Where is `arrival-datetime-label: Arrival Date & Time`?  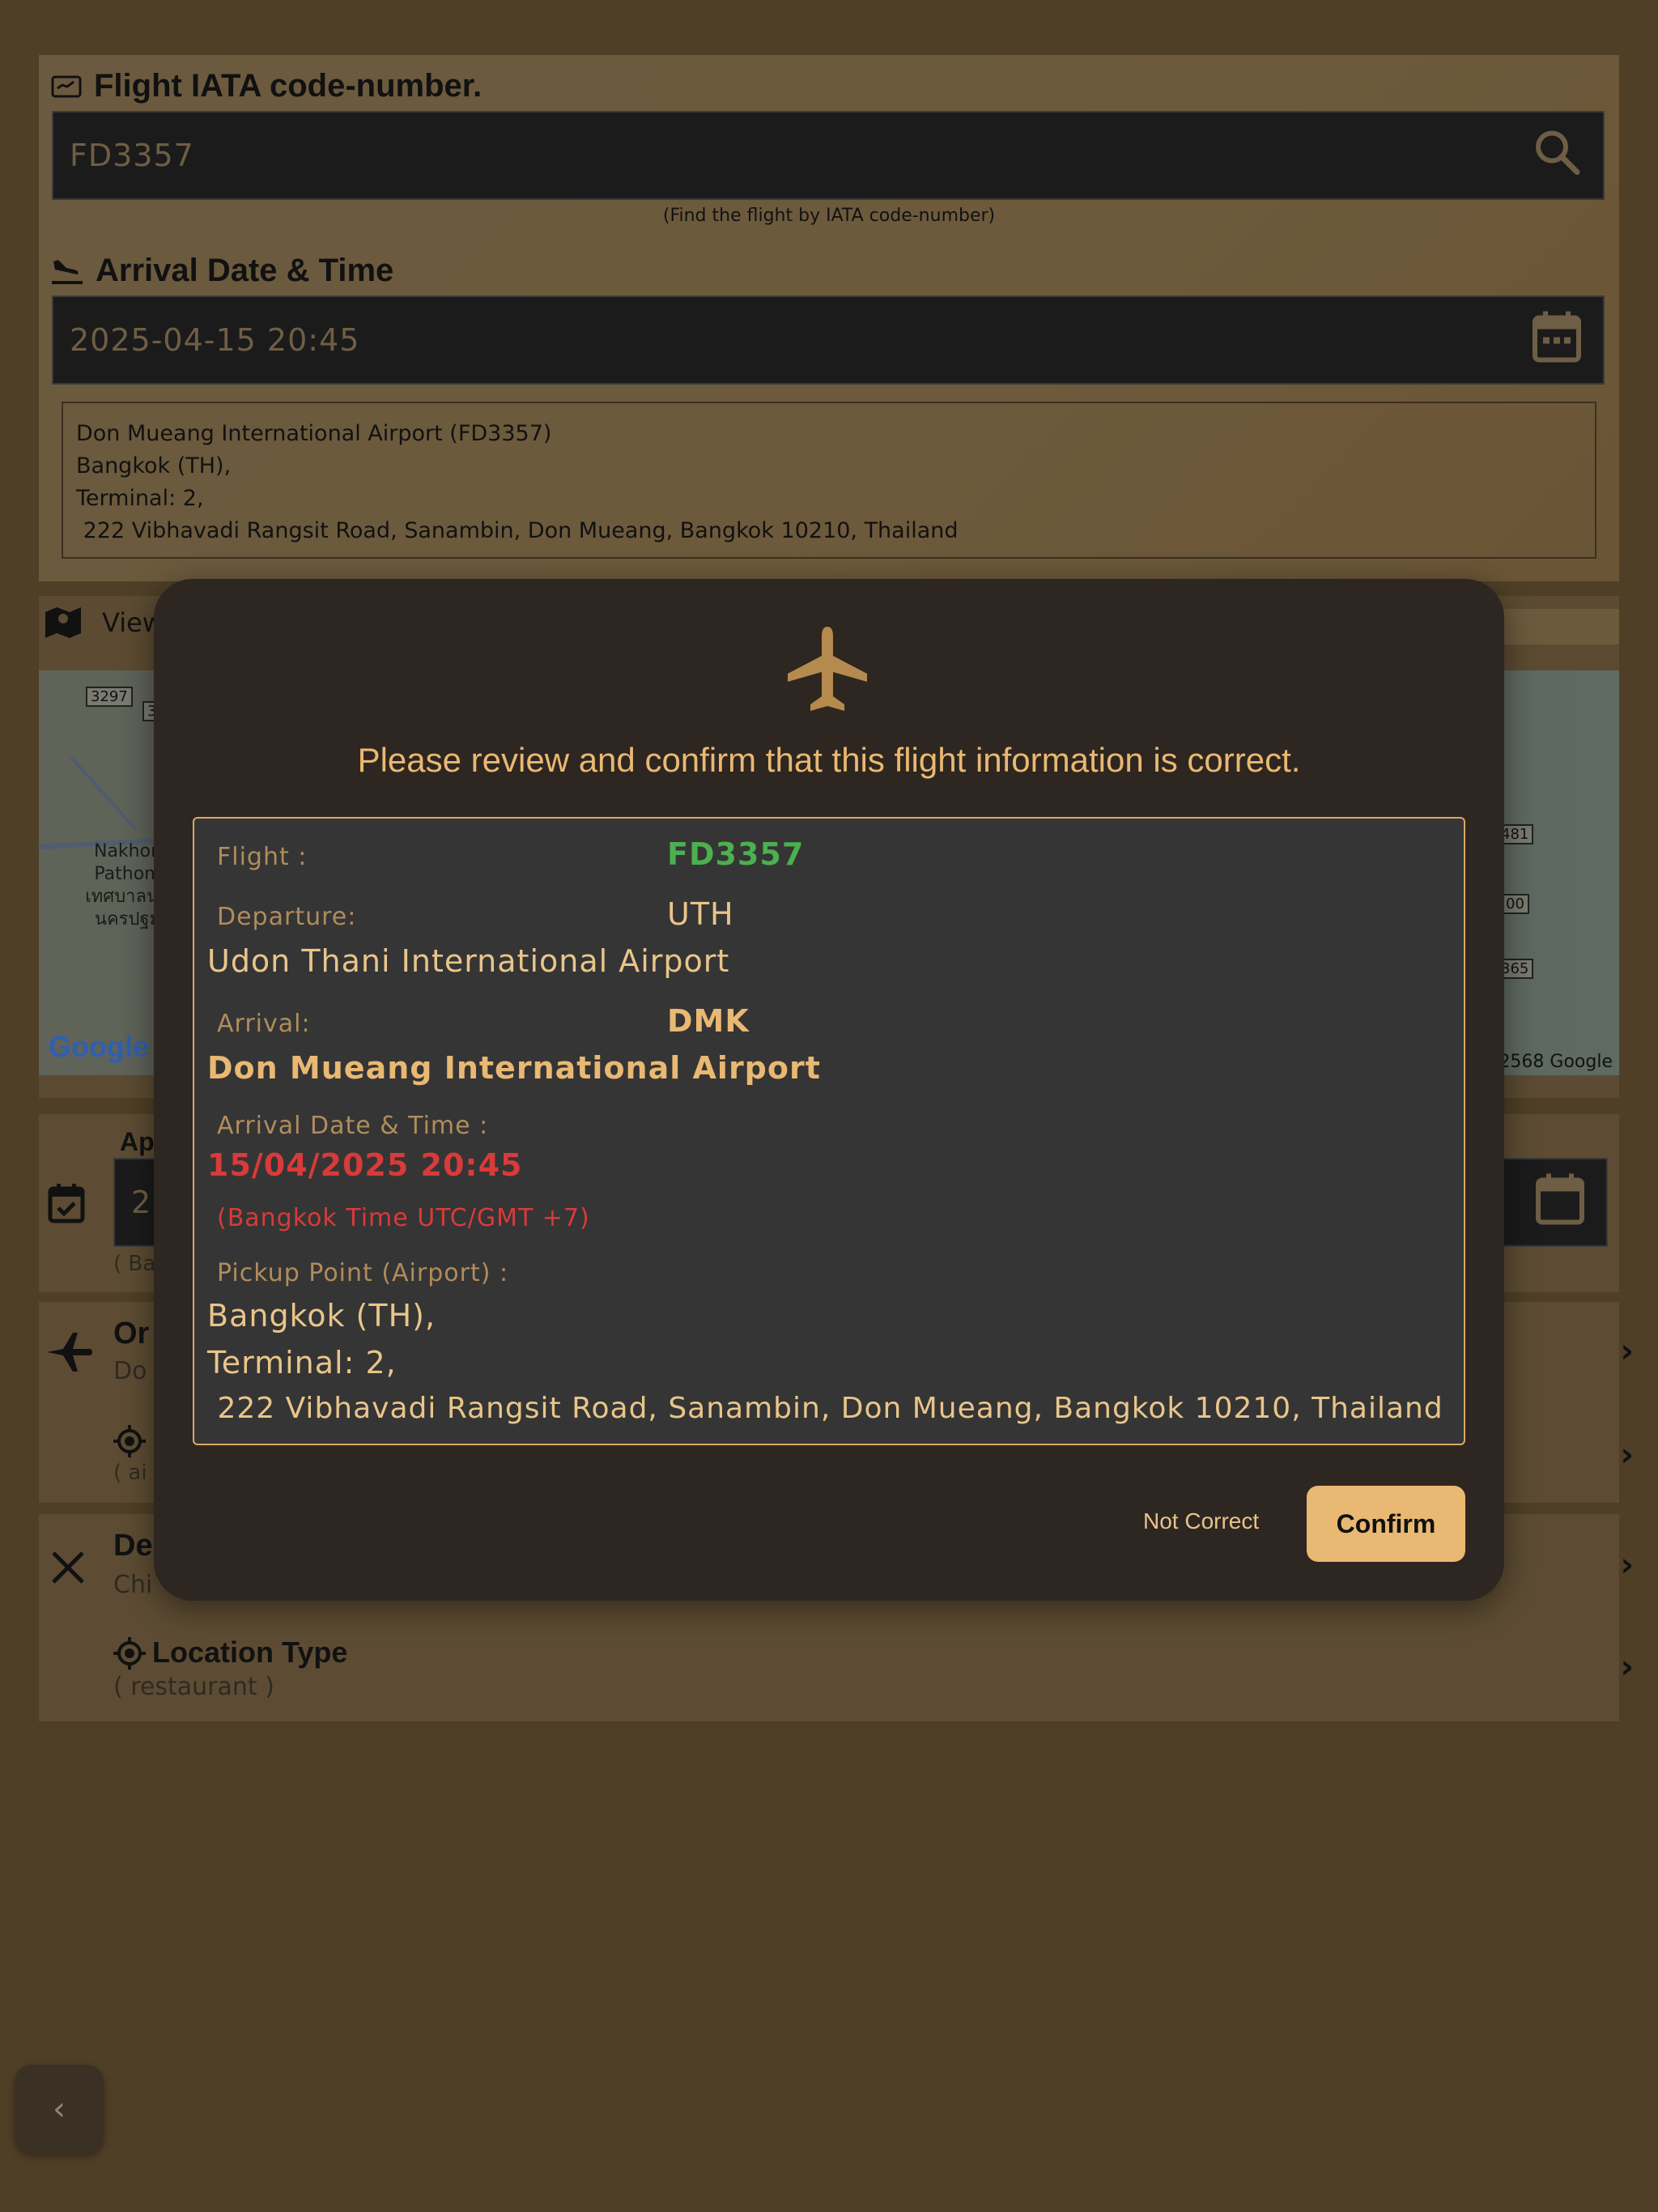
arrival-datetime-label: Arrival Date & Time is located at coordinates (221, 271).